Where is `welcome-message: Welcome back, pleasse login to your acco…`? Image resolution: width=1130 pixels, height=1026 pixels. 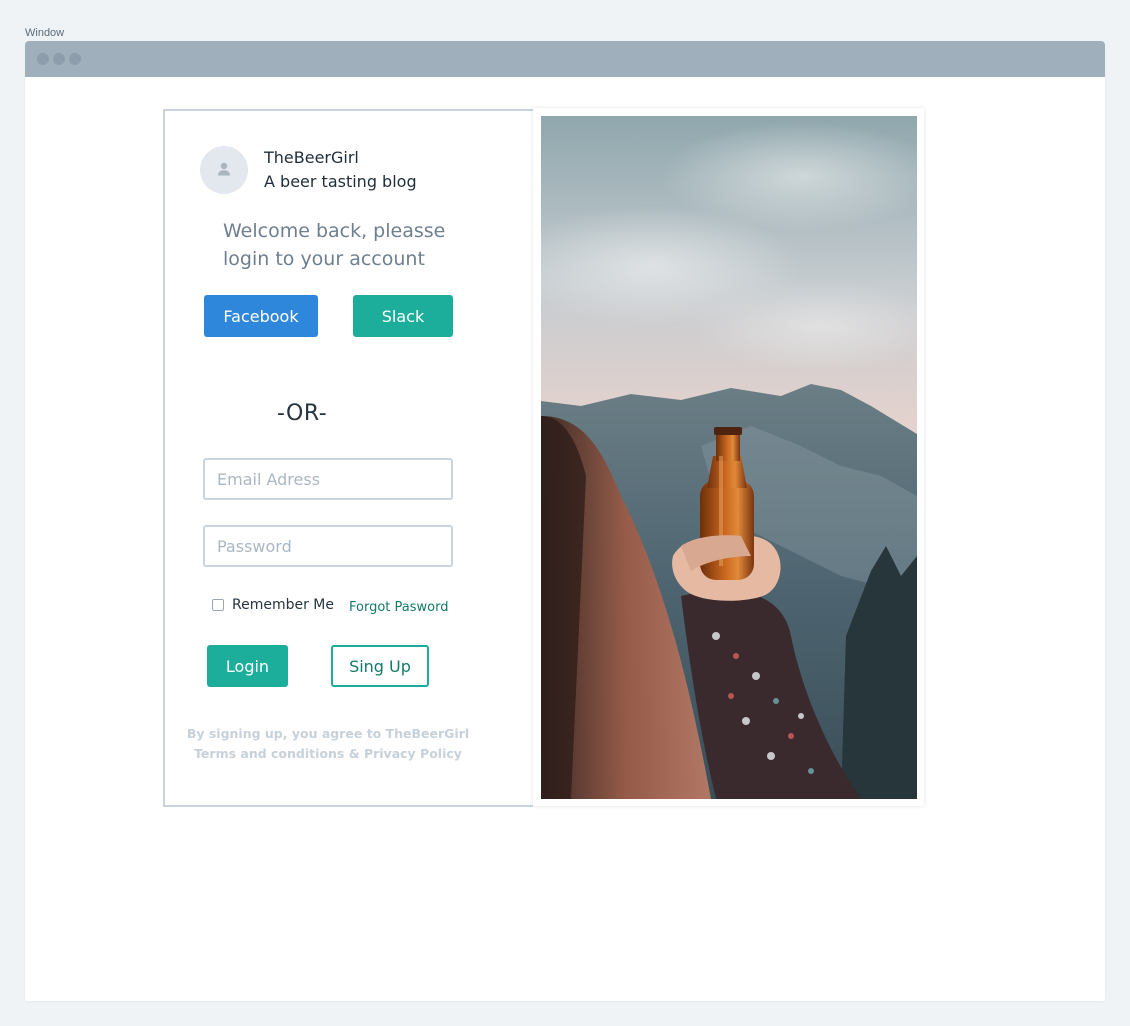 welcome-message: Welcome back, pleasse login to your acco… is located at coordinates (334, 245).